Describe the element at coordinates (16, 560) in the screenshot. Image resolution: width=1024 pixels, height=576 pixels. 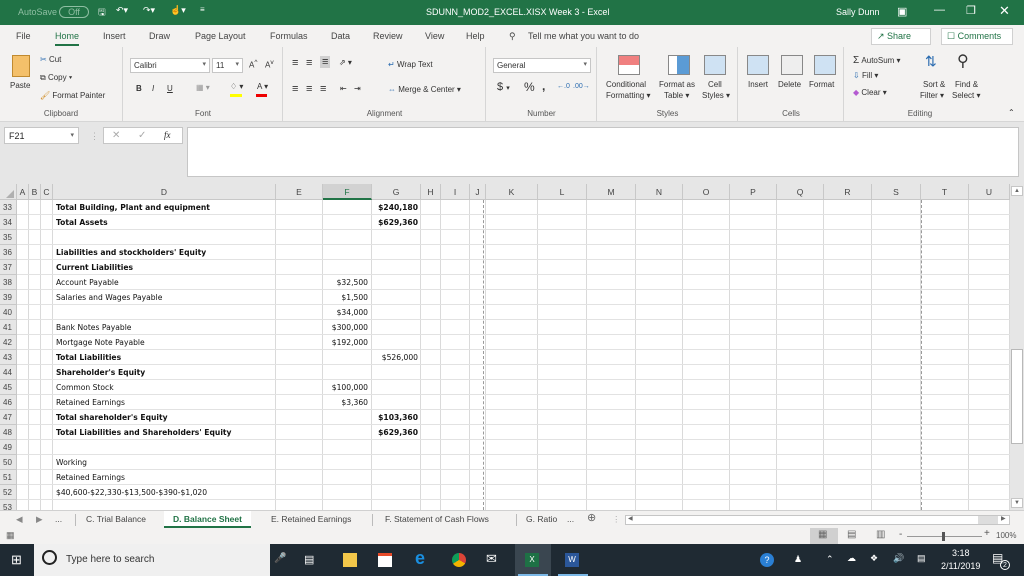
I see `windows-start-icon: ⊞` at that location.